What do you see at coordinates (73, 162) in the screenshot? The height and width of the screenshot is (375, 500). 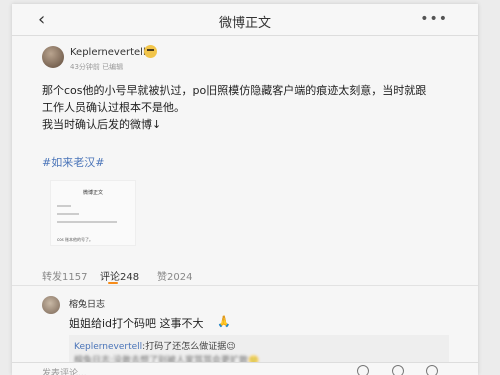 I see `hashtag-link: #如来老汉#` at bounding box center [73, 162].